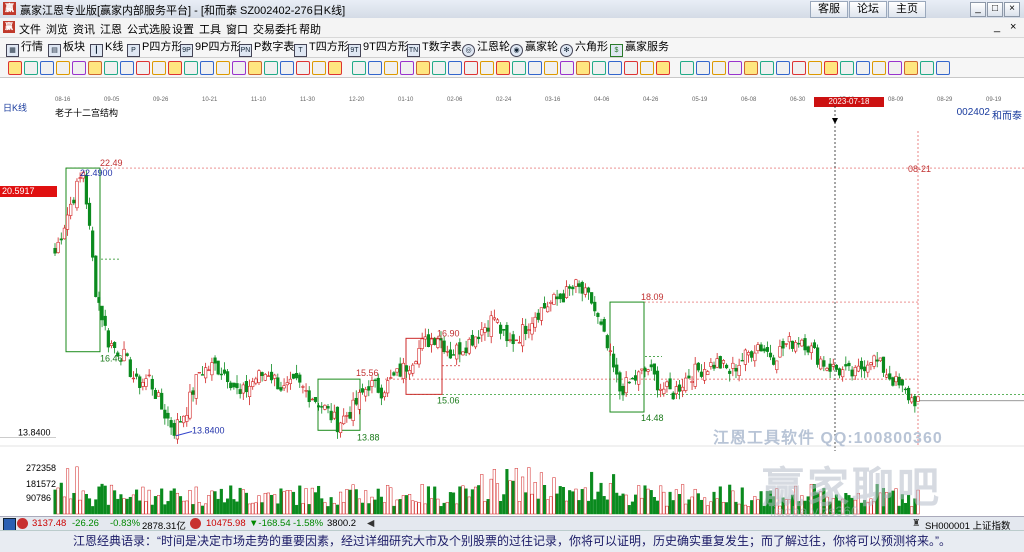 The image size is (1024, 552). What do you see at coordinates (584, 48) in the screenshot?
I see `tb-hexagon: ✻ 六角形` at bounding box center [584, 48].